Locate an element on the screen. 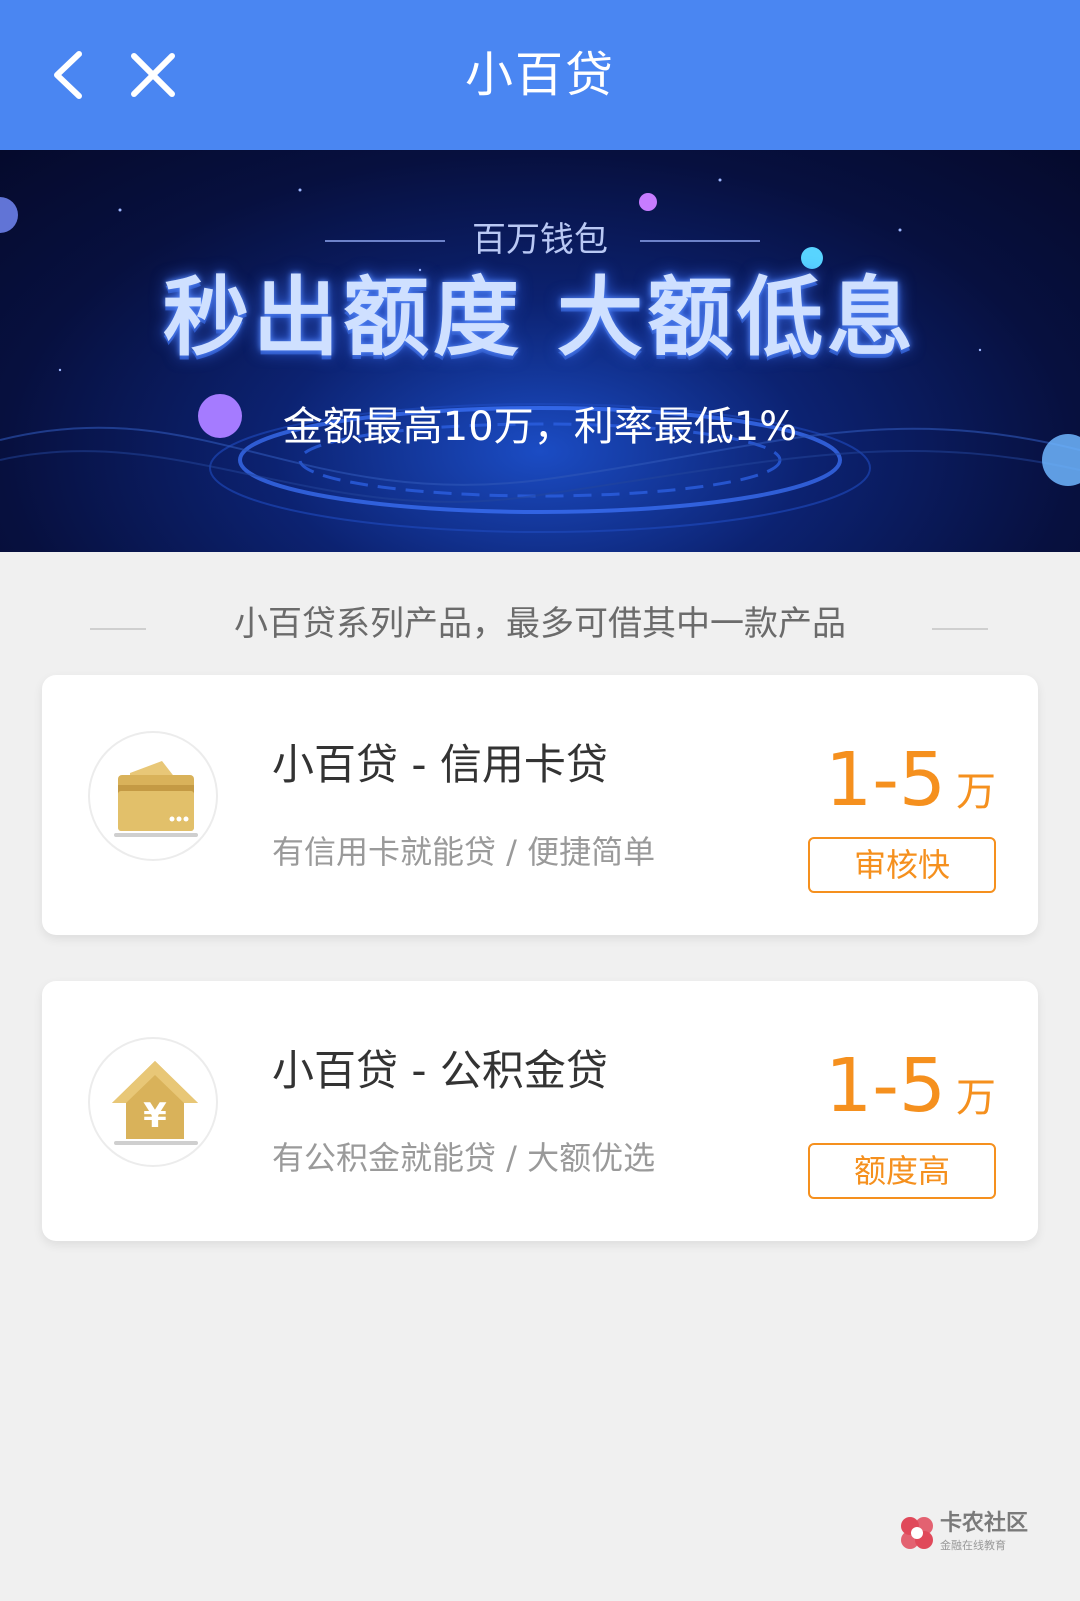  product-tag: 审核快 is located at coordinates (902, 865).